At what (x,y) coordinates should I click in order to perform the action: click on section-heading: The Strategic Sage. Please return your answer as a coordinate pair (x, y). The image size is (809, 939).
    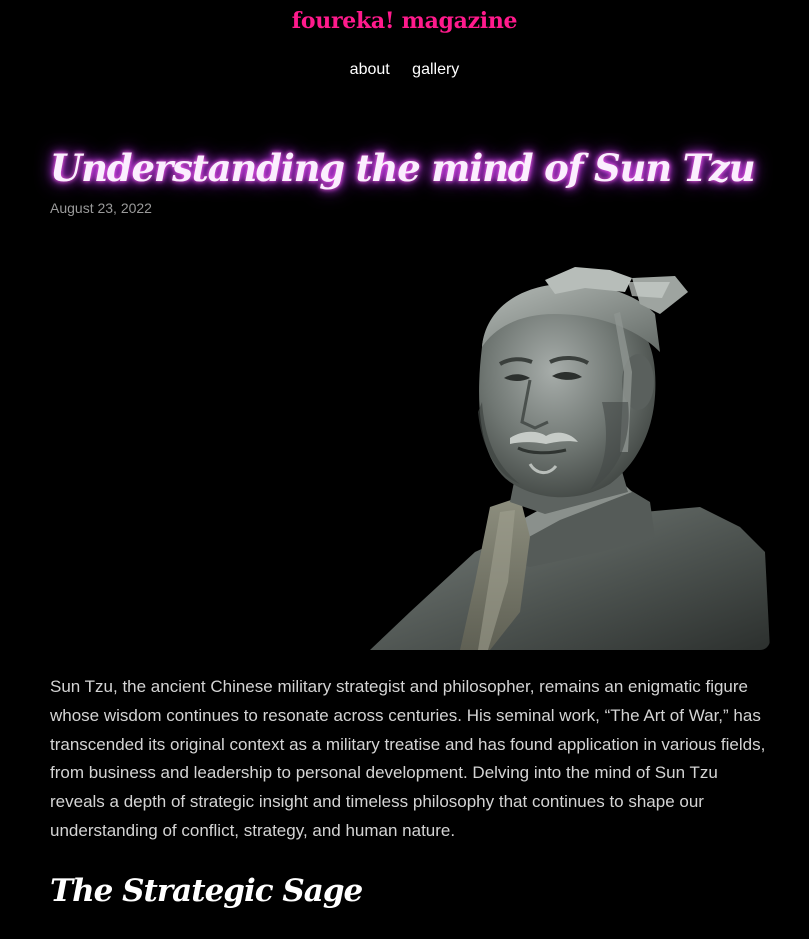
    Looking at the image, I should click on (206, 891).